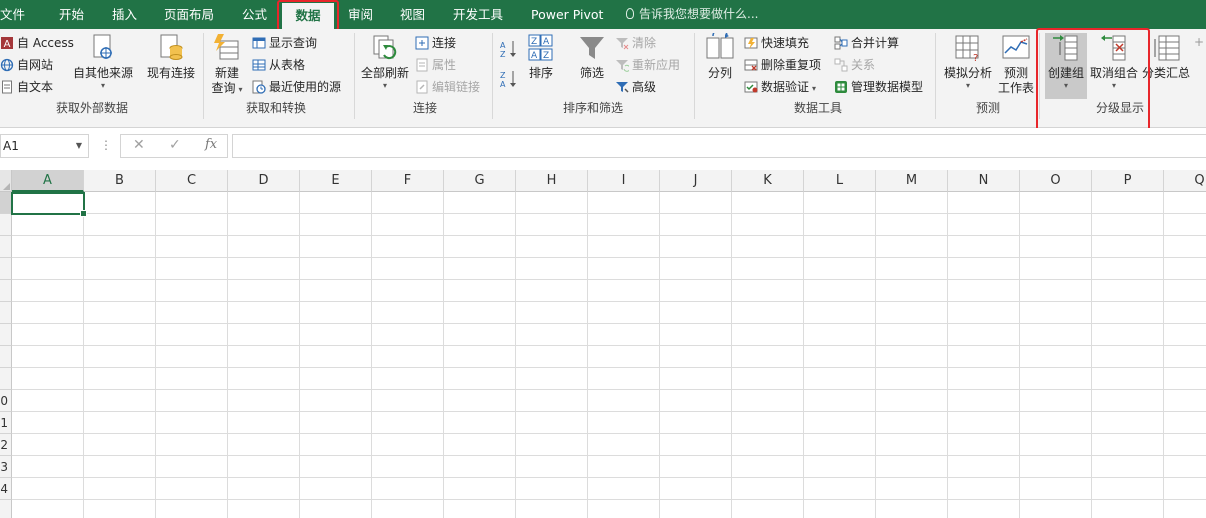 This screenshot has height=518, width=1206. I want to click on tab-view: 视图, so click(412, 14).